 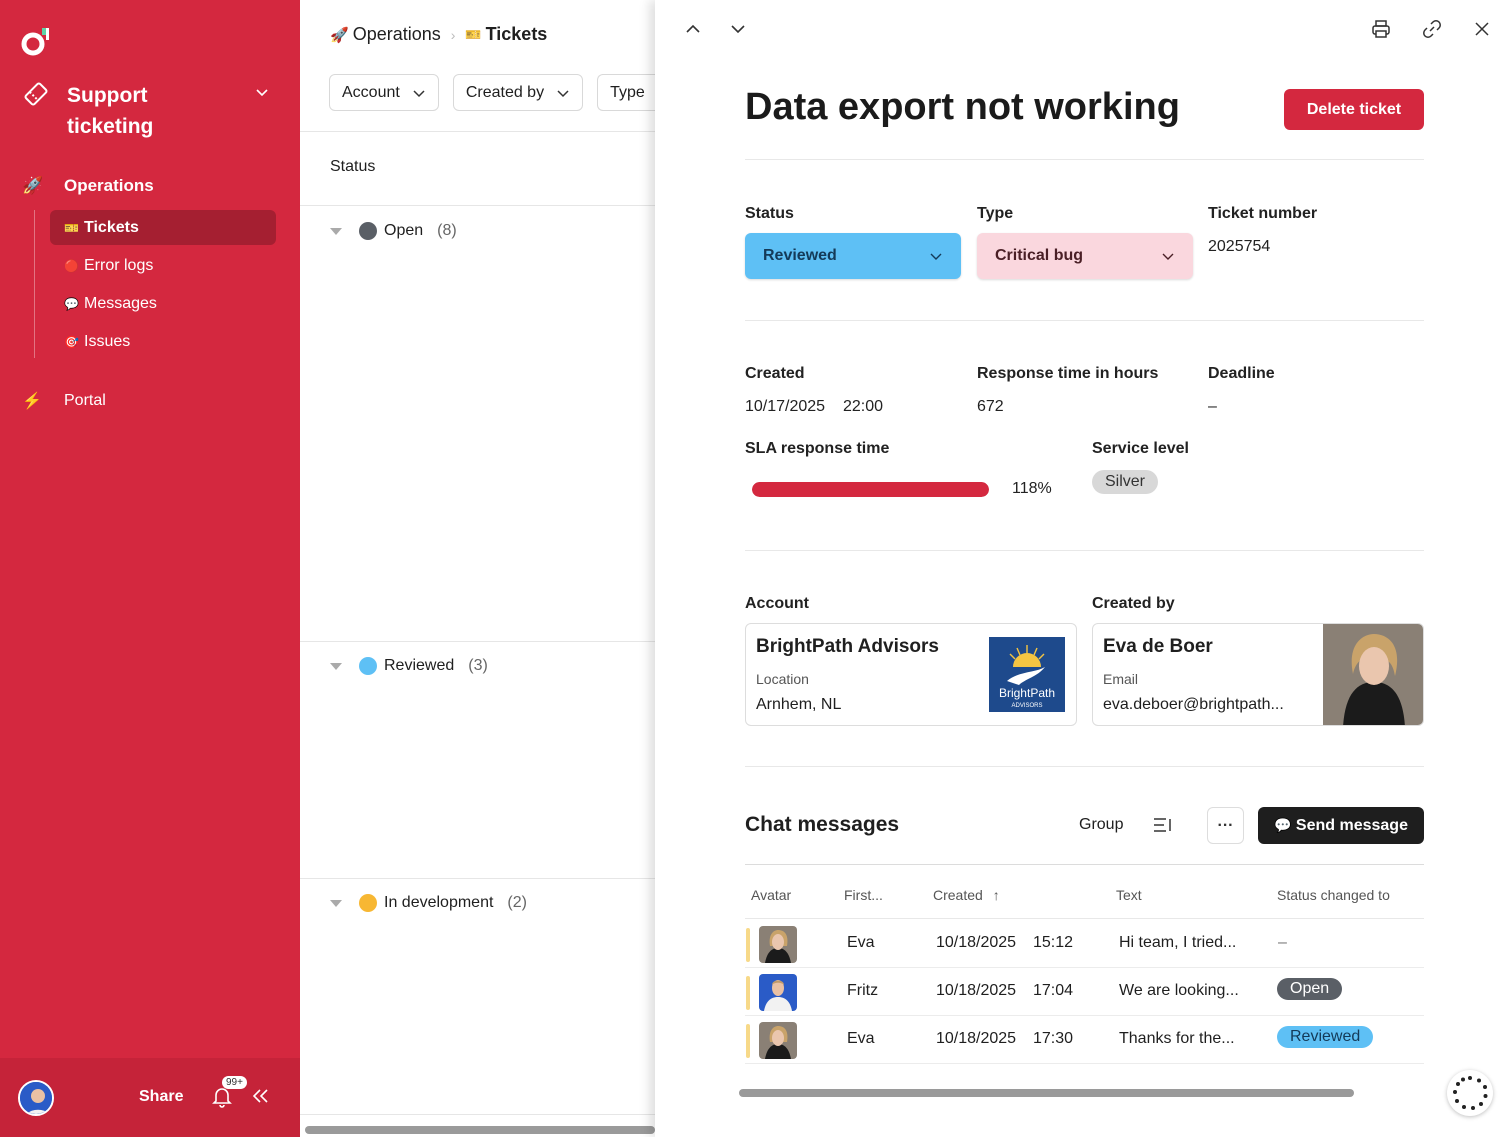 What do you see at coordinates (1225, 825) in the screenshot?
I see `more-options-button: ···` at bounding box center [1225, 825].